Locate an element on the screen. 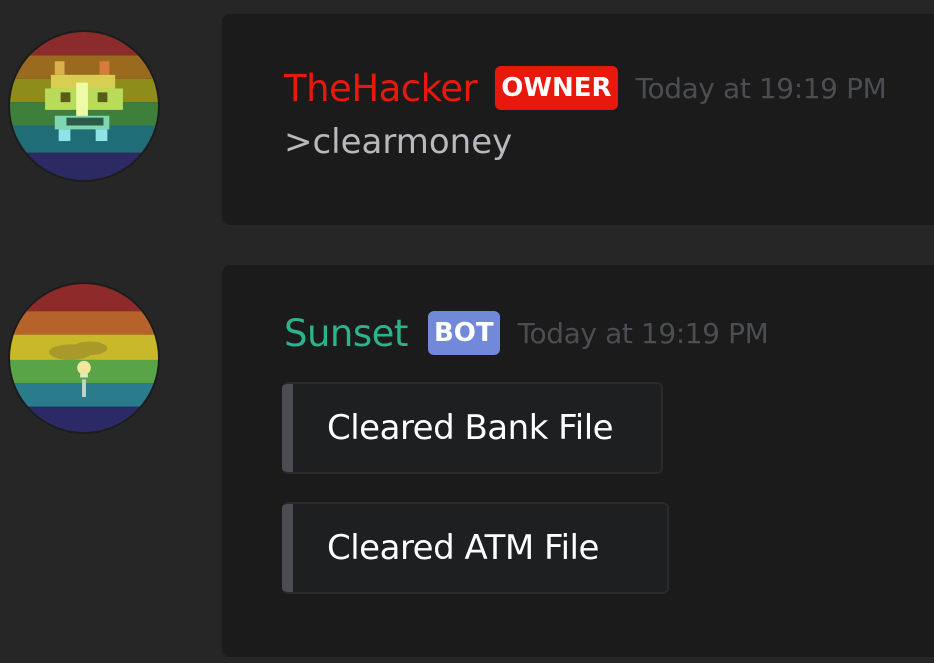  owner-badge: OWNER is located at coordinates (556, 88).